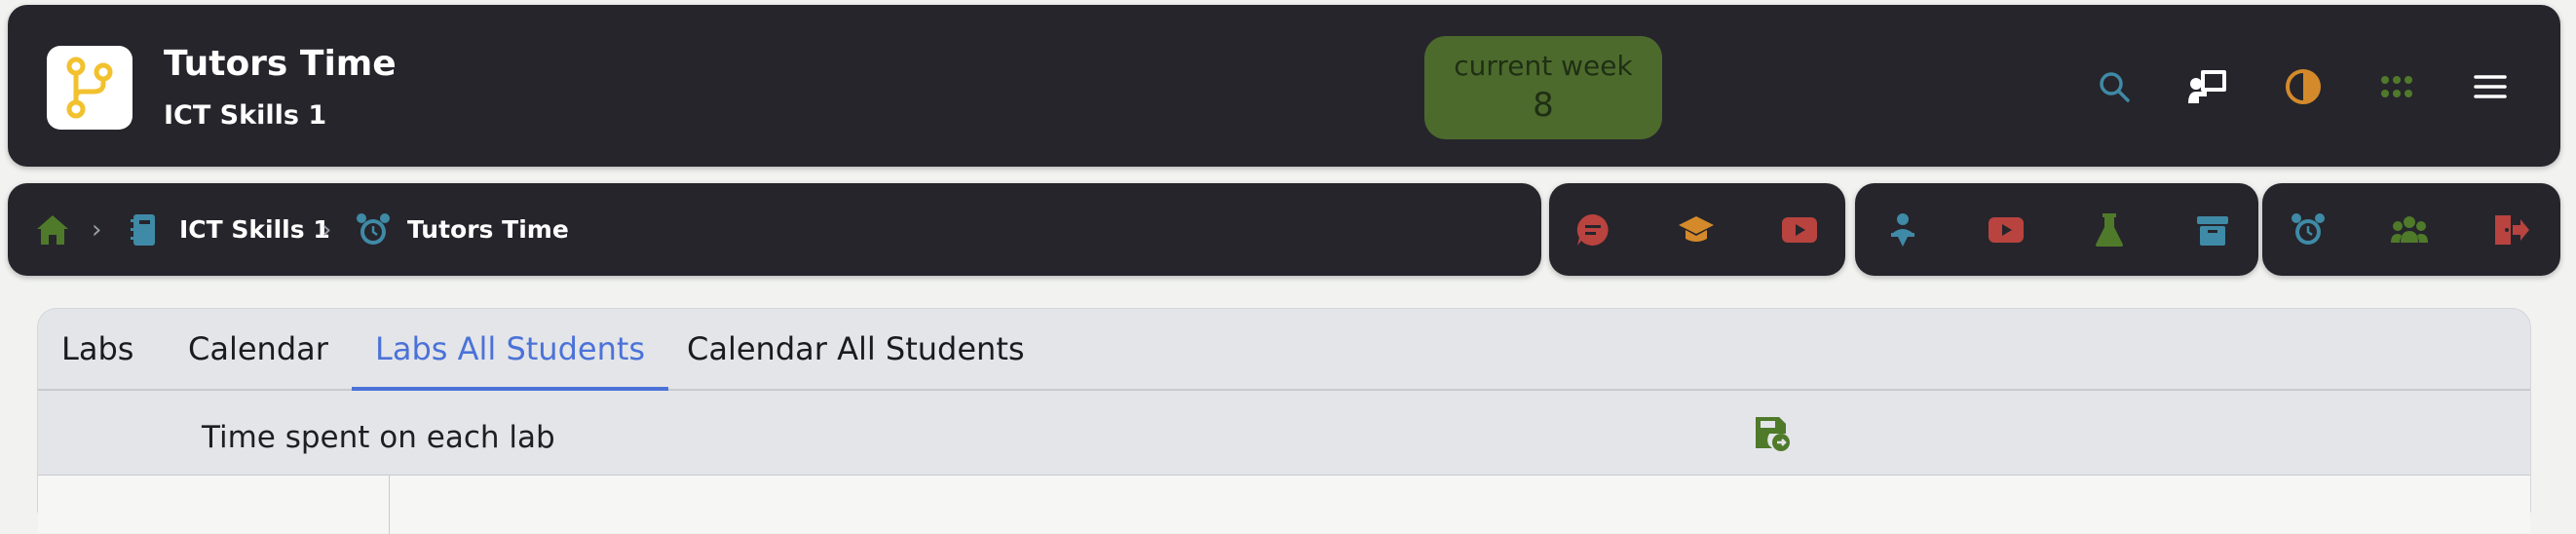 The height and width of the screenshot is (534, 2576). Describe the element at coordinates (2510, 230) in the screenshot. I see `logout-icon` at that location.